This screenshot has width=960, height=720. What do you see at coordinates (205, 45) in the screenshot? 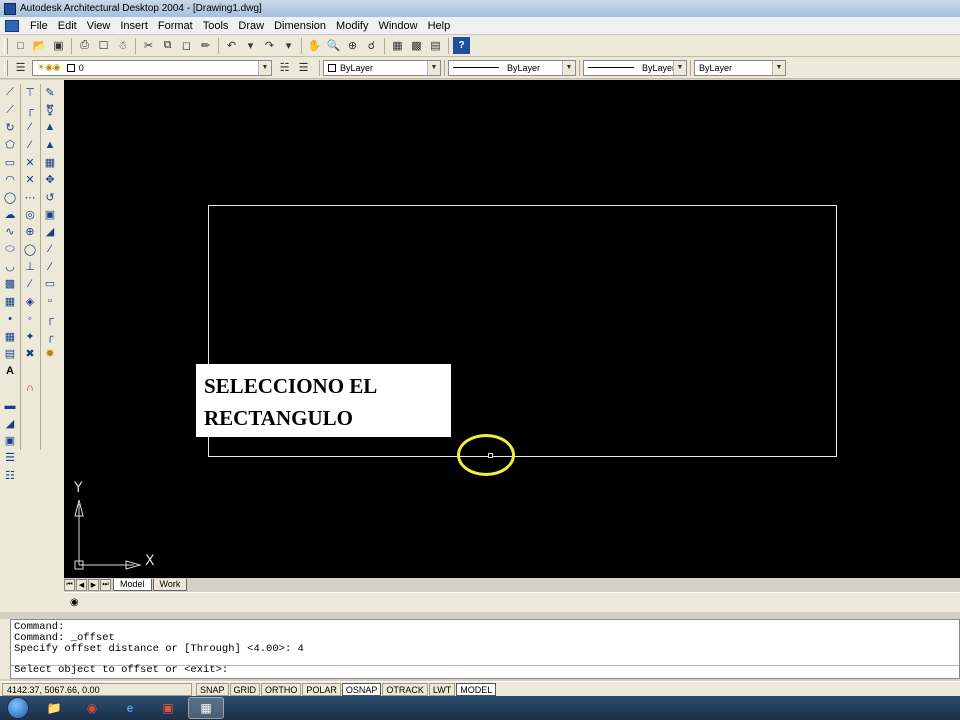
I see `match-icon: ✏` at bounding box center [205, 45].